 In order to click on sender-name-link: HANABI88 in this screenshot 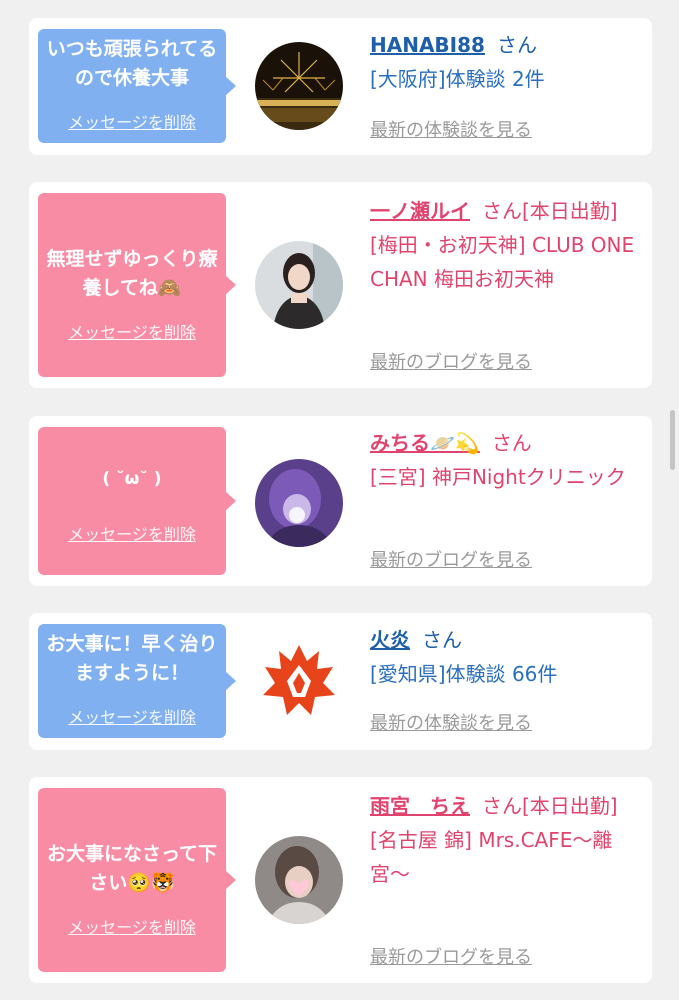, I will do `click(427, 45)`.